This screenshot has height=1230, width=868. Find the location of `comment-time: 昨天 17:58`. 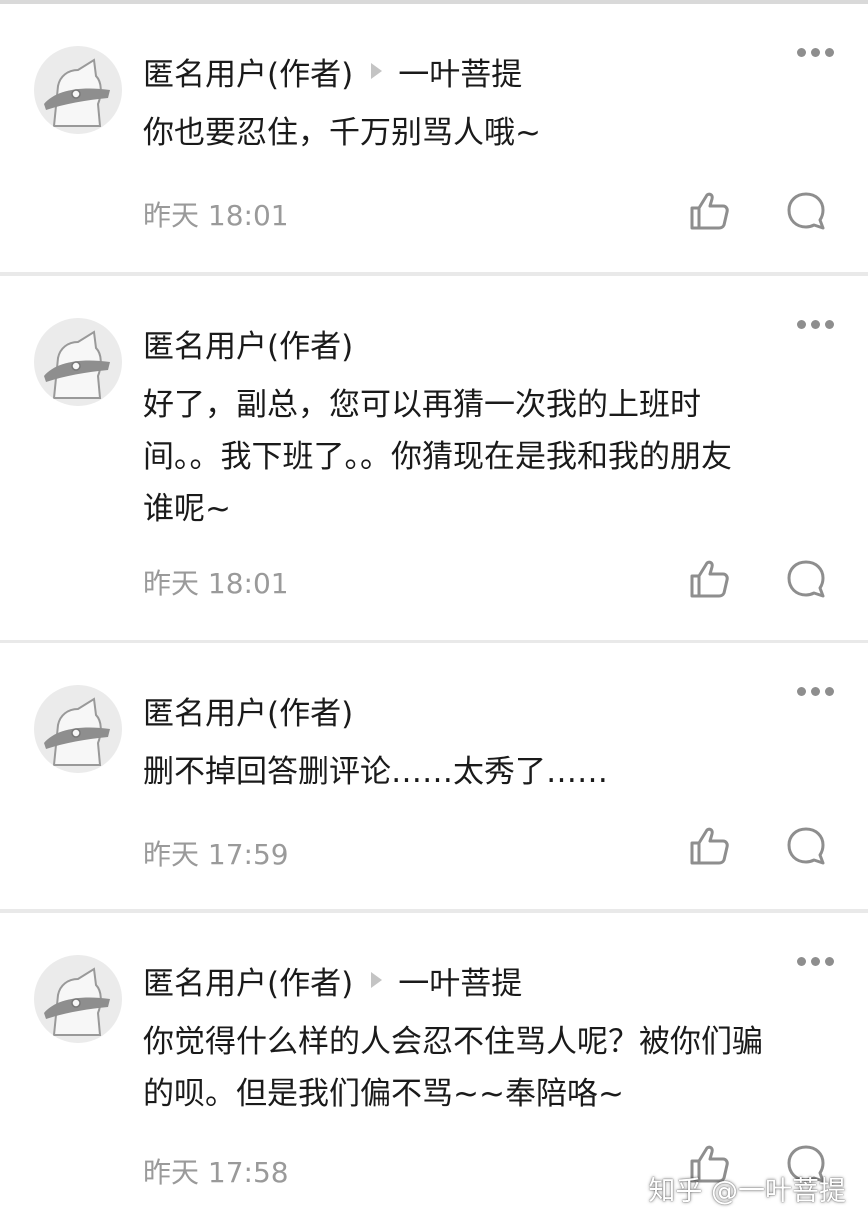

comment-time: 昨天 17:58 is located at coordinates (216, 1172).